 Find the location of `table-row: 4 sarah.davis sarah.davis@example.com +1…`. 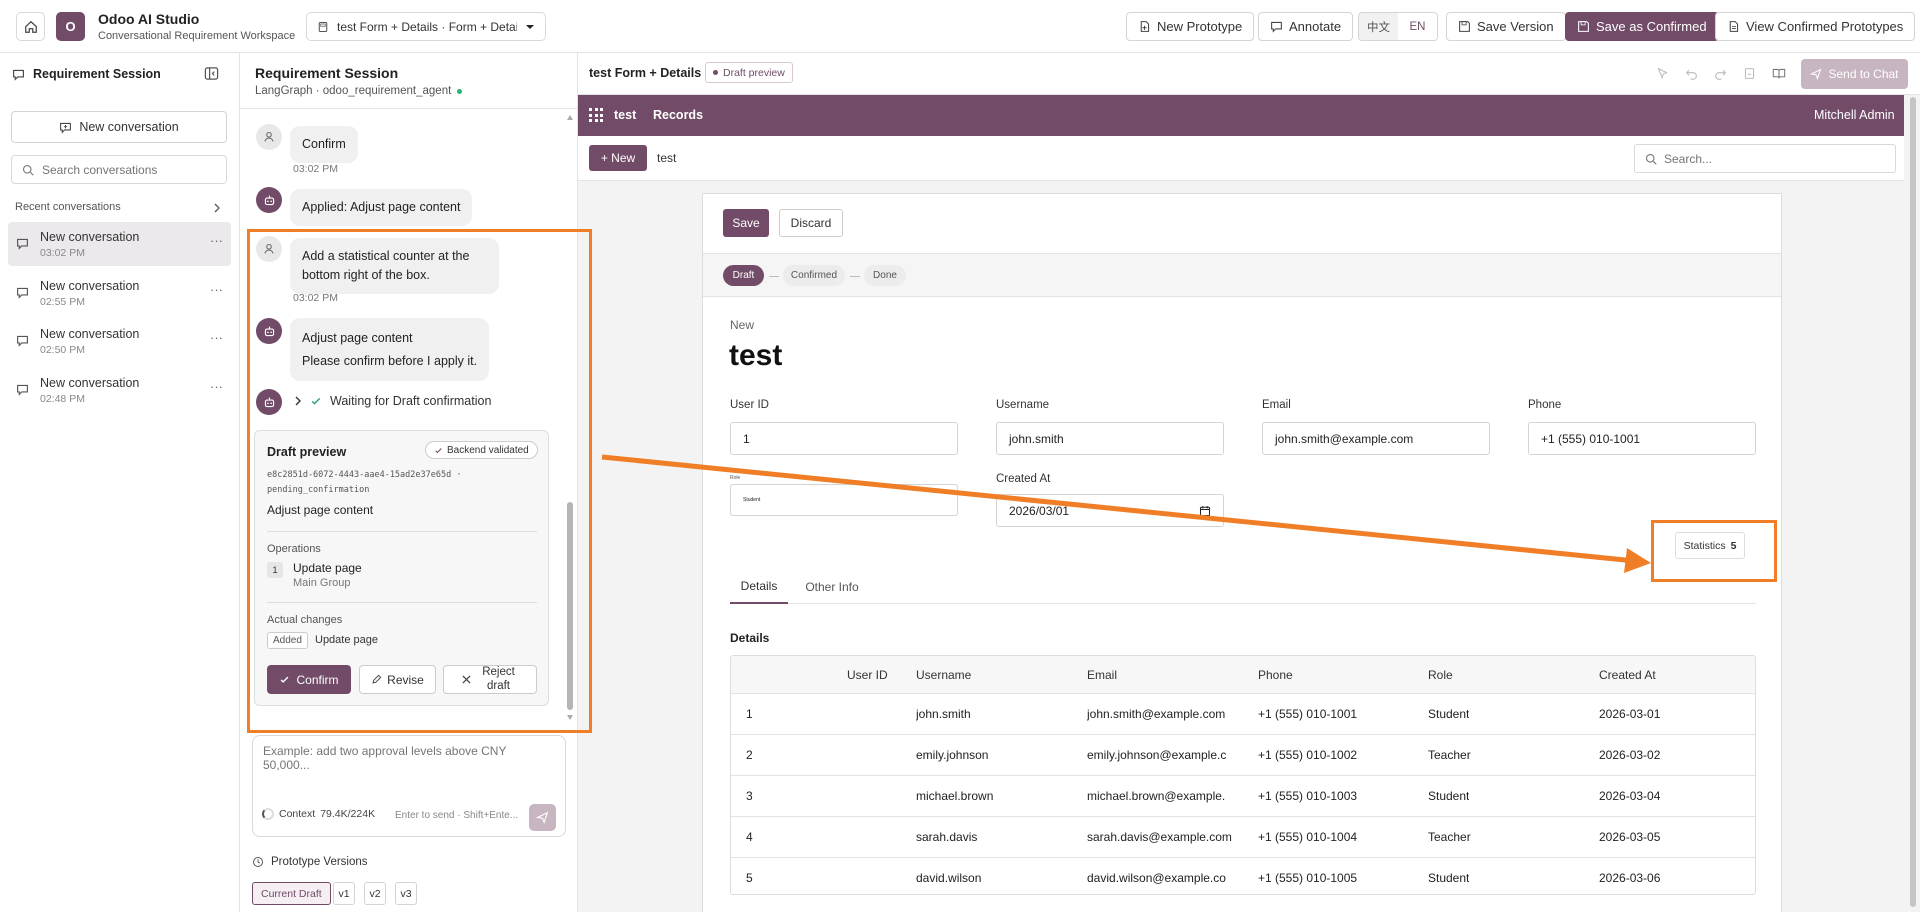

table-row: 4 sarah.davis sarah.davis@example.com +1… is located at coordinates (1243, 836).